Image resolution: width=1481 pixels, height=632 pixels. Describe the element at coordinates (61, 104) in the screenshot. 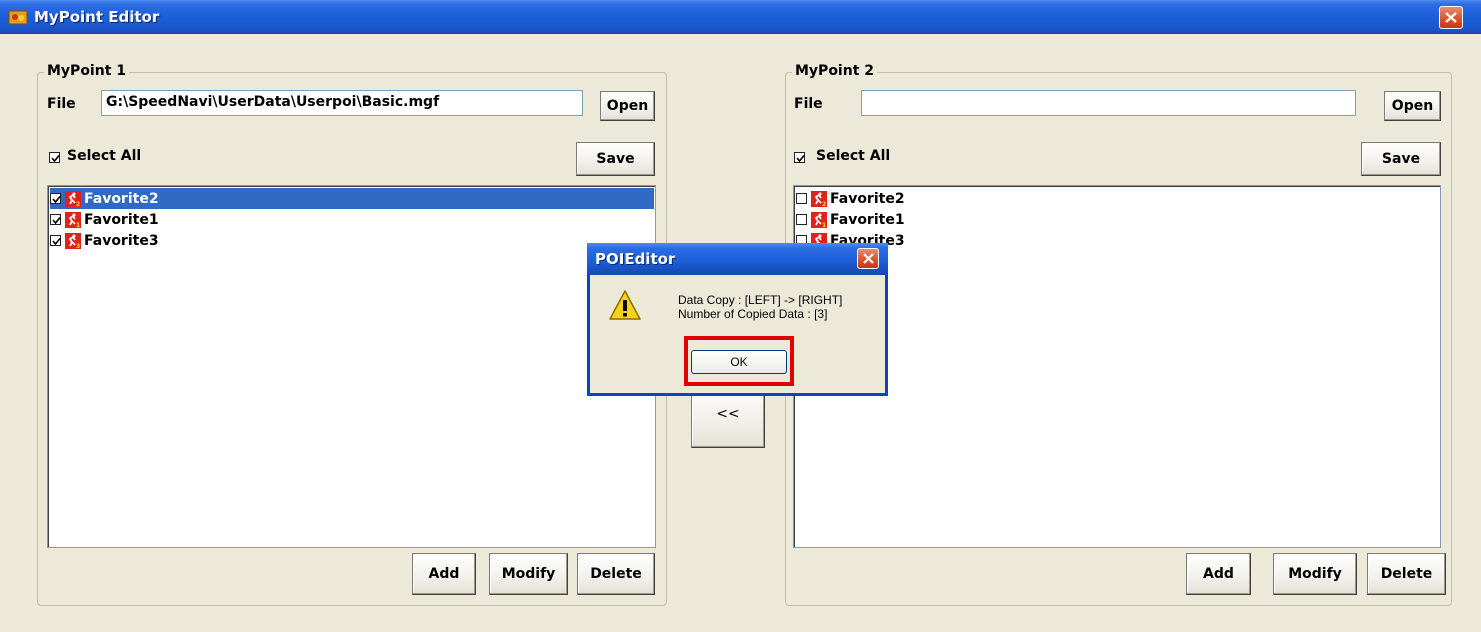

I see `file-label-left: File` at that location.